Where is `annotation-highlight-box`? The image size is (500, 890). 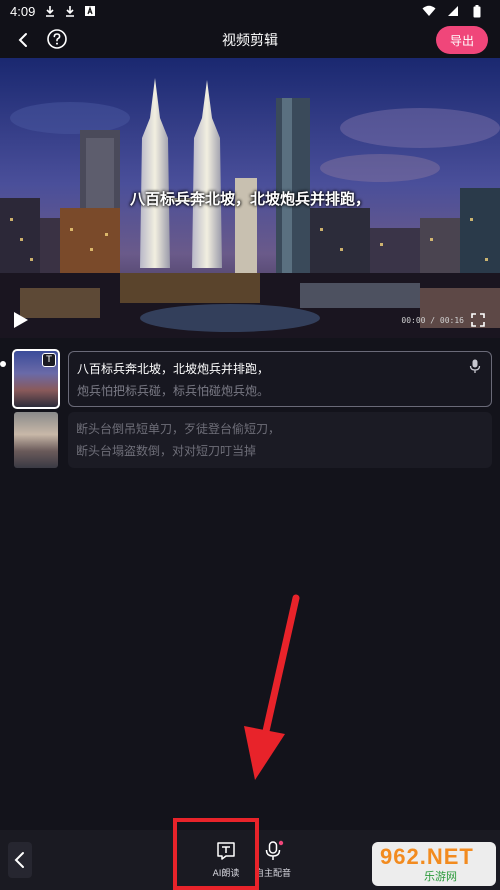 annotation-highlight-box is located at coordinates (216, 854).